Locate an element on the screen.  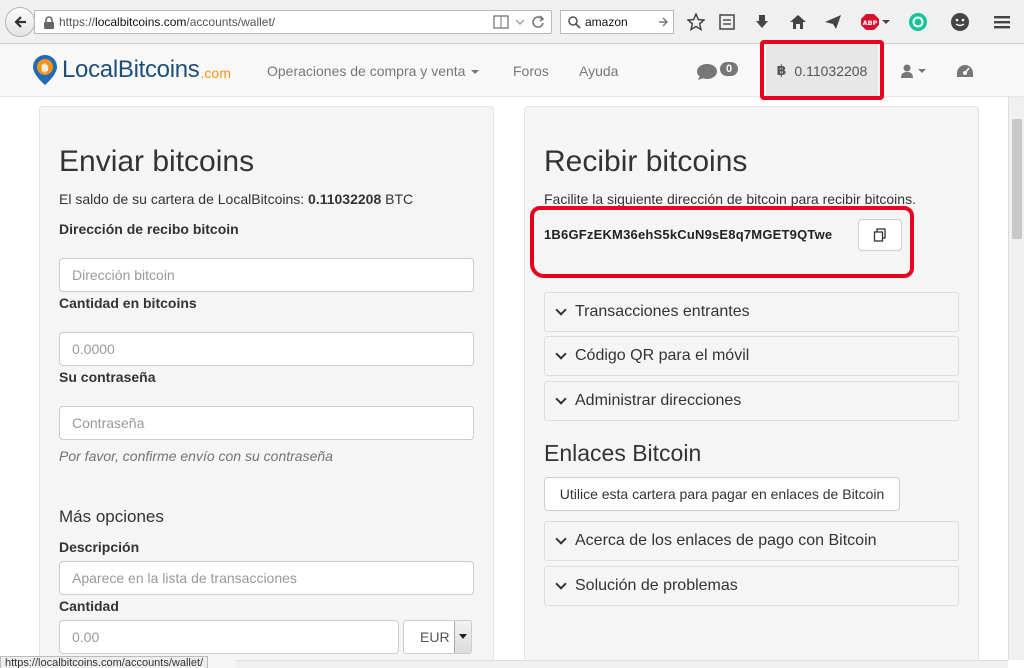
accordion-qr-code: Código QR para el móvil is located at coordinates (751, 356).